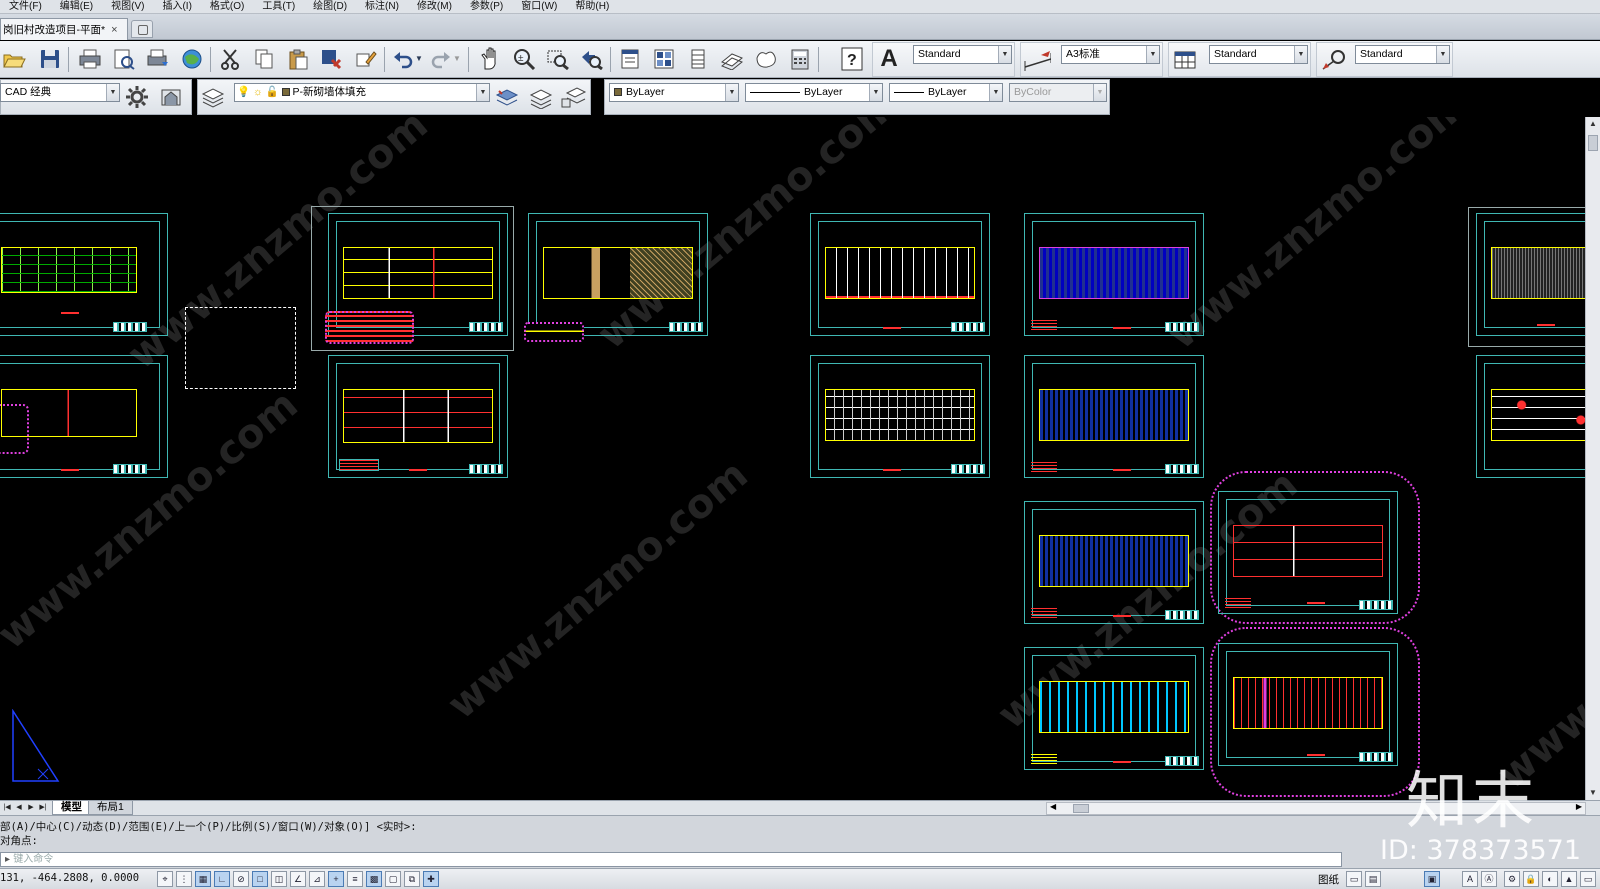 The height and width of the screenshot is (889, 1600). What do you see at coordinates (317, 879) in the screenshot?
I see `dynamic-ucs-icon: ⊿` at bounding box center [317, 879].